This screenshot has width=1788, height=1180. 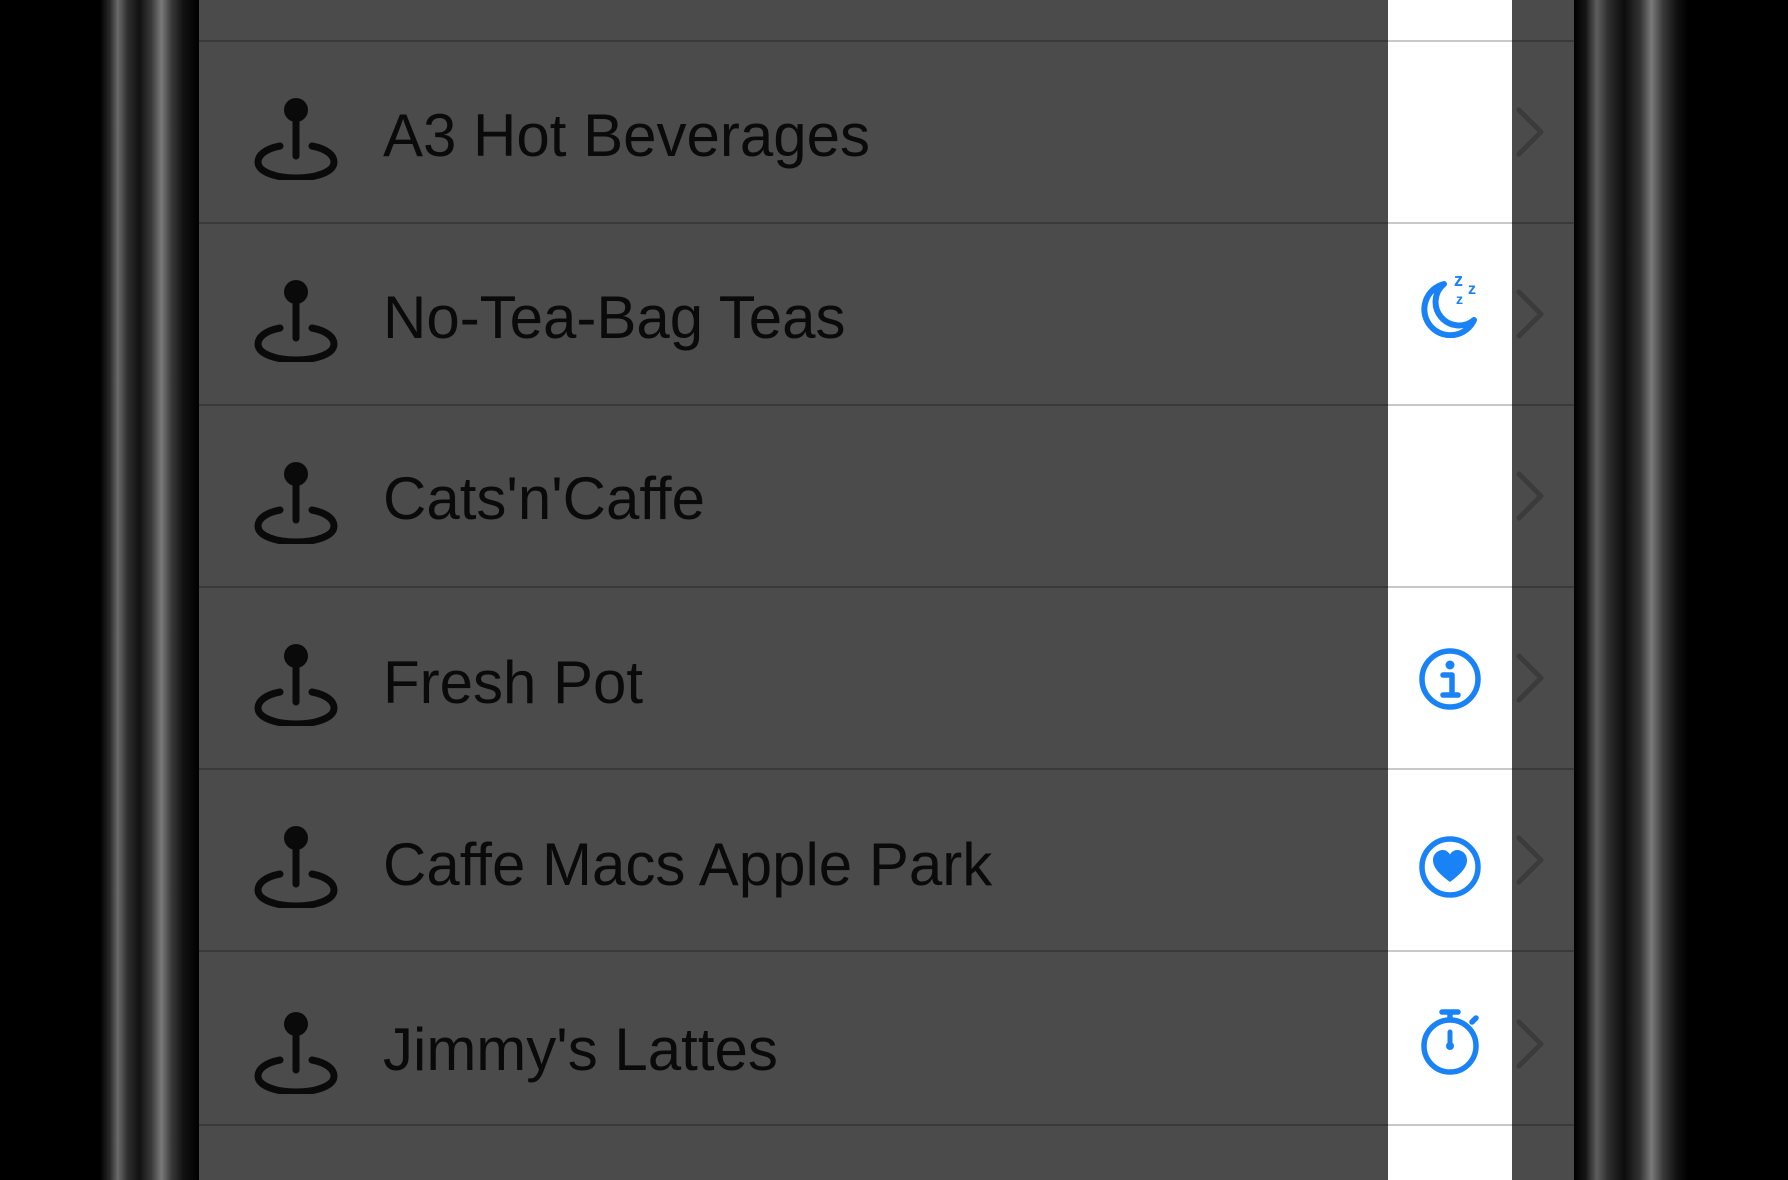 I want to click on info-icon, so click(x=1450, y=679).